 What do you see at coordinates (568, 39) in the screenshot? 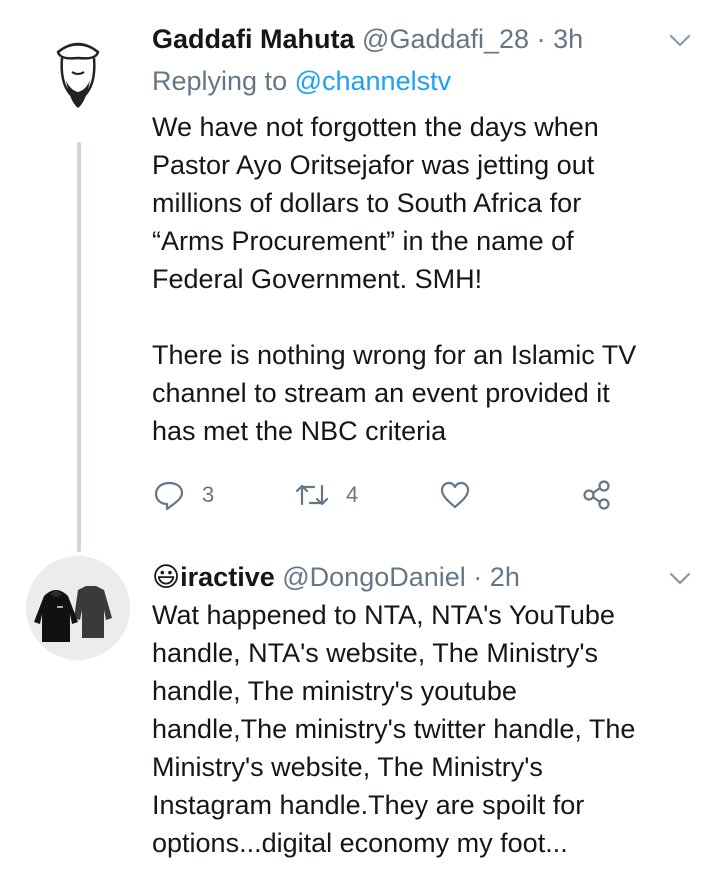
I see `tweet-time: 3h` at bounding box center [568, 39].